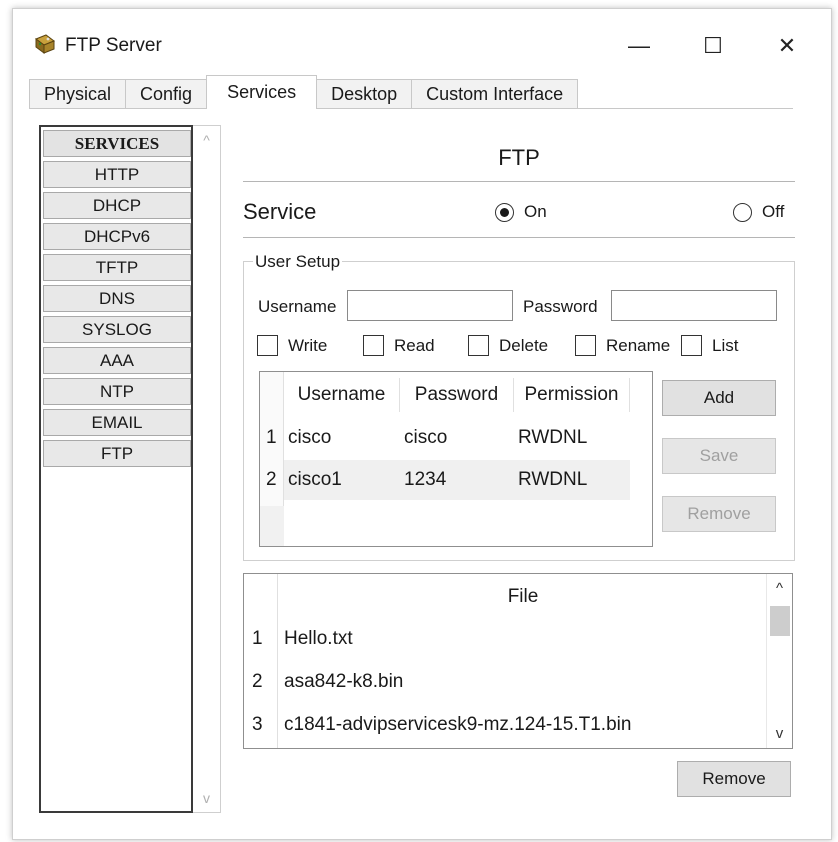  What do you see at coordinates (560, 306) in the screenshot?
I see `password-label: Password` at bounding box center [560, 306].